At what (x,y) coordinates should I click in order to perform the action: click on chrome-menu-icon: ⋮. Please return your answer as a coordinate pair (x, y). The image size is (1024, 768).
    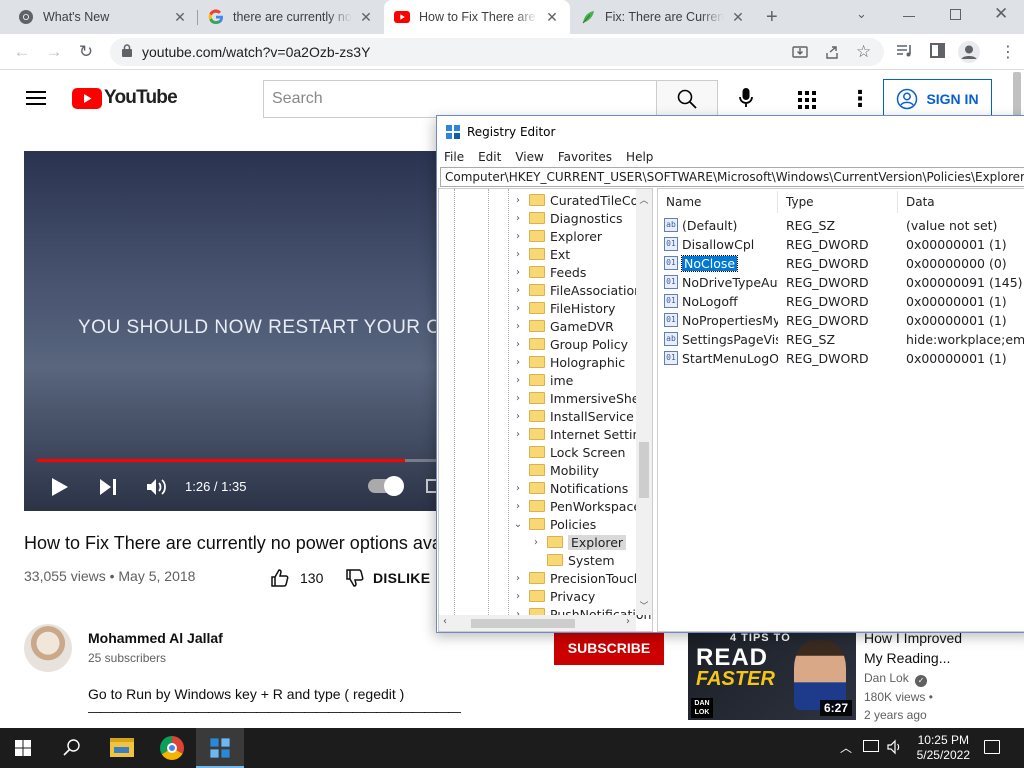
    Looking at the image, I should click on (1008, 52).